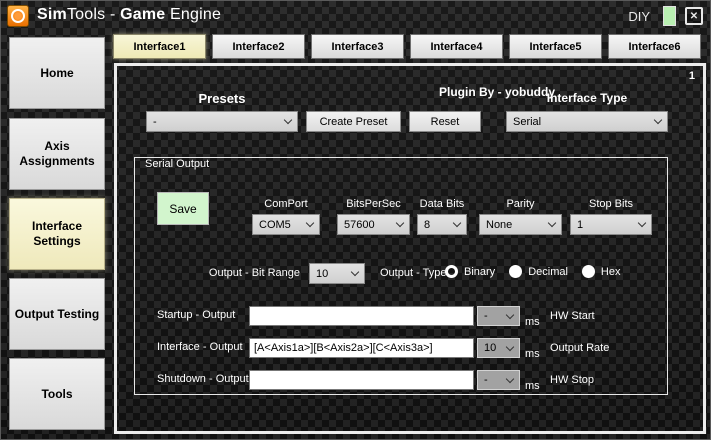  Describe the element at coordinates (572, 380) in the screenshot. I see `hw-stop-label: HW Stop` at that location.